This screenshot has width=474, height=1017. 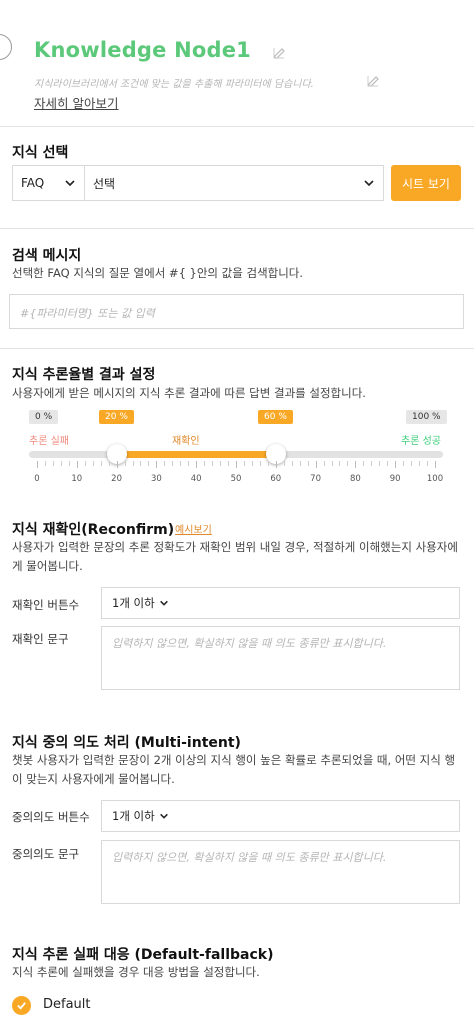 What do you see at coordinates (280, 52) in the screenshot?
I see `edit-title-icon` at bounding box center [280, 52].